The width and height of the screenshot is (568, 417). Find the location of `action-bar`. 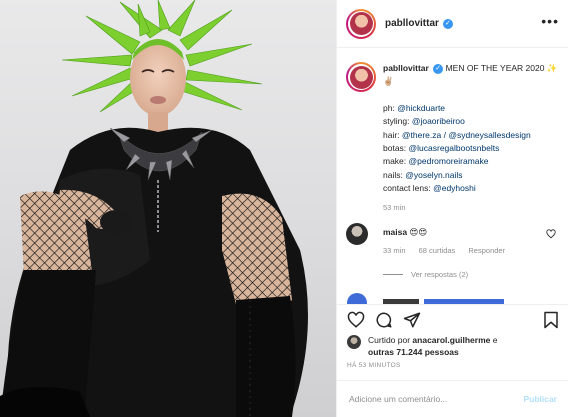

action-bar is located at coordinates (452, 319).